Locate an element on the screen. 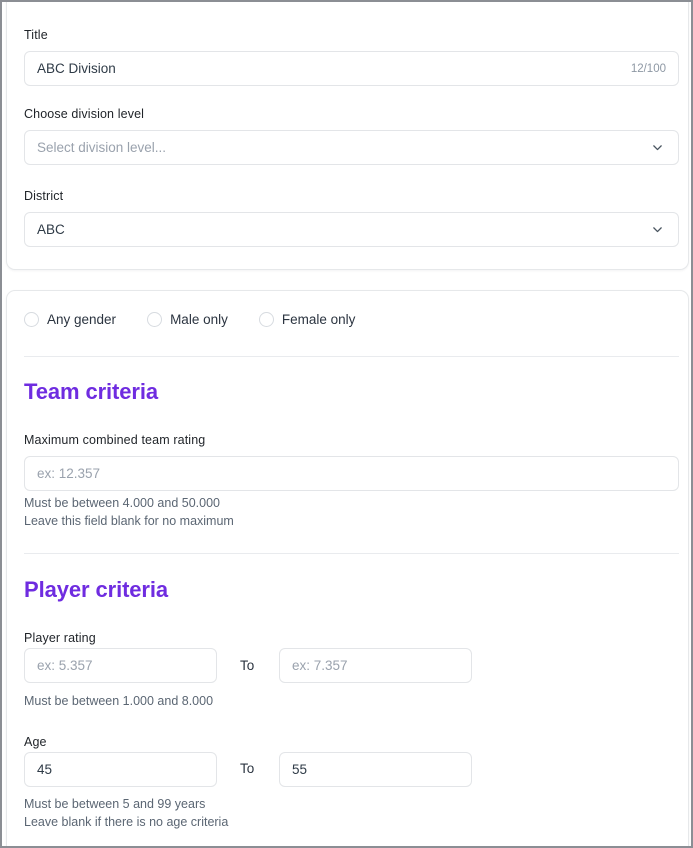 This screenshot has width=693, height=848. max-team-rating-helper-line2: Leave this field blank for no maximum is located at coordinates (129, 520).